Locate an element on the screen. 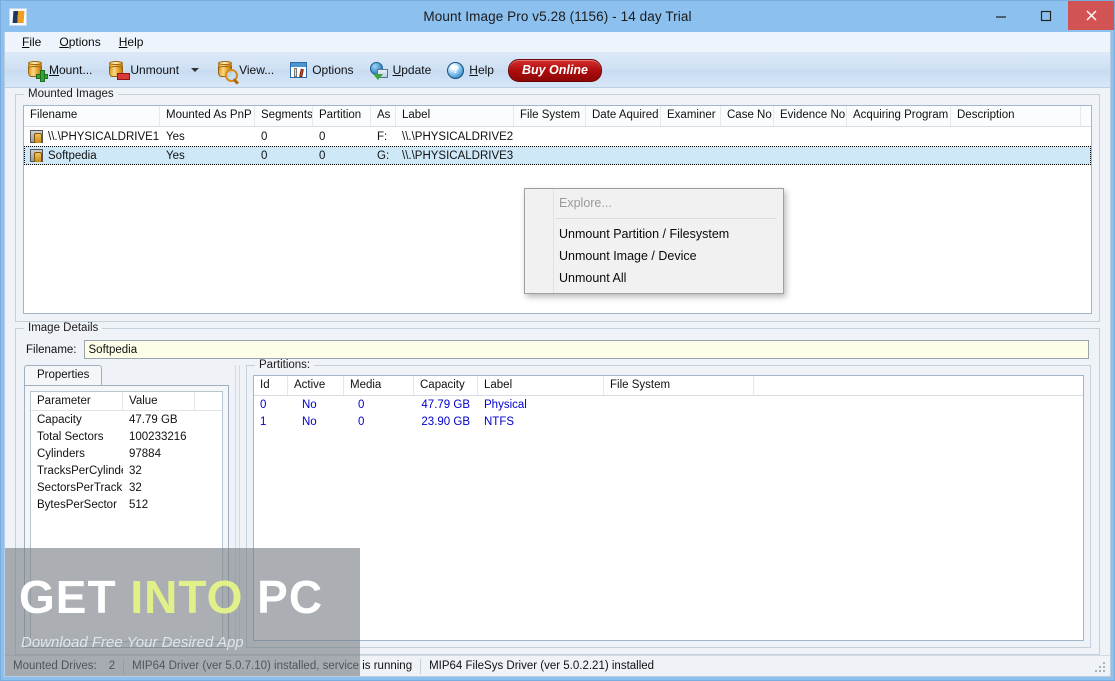 This screenshot has width=1115, height=681. properties-cell-0: SectorsPerTrack is located at coordinates (80, 487).